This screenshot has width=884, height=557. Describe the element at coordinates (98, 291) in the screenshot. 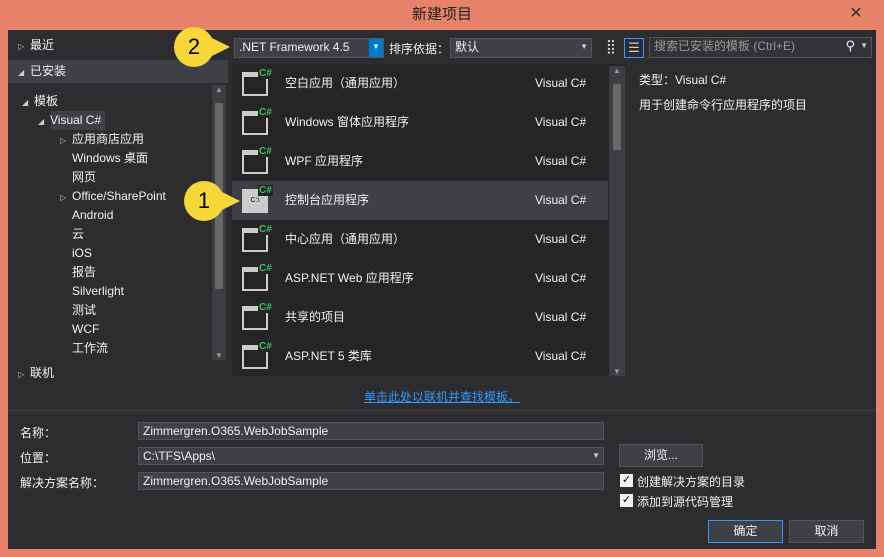

I see `label: Silverlight` at that location.